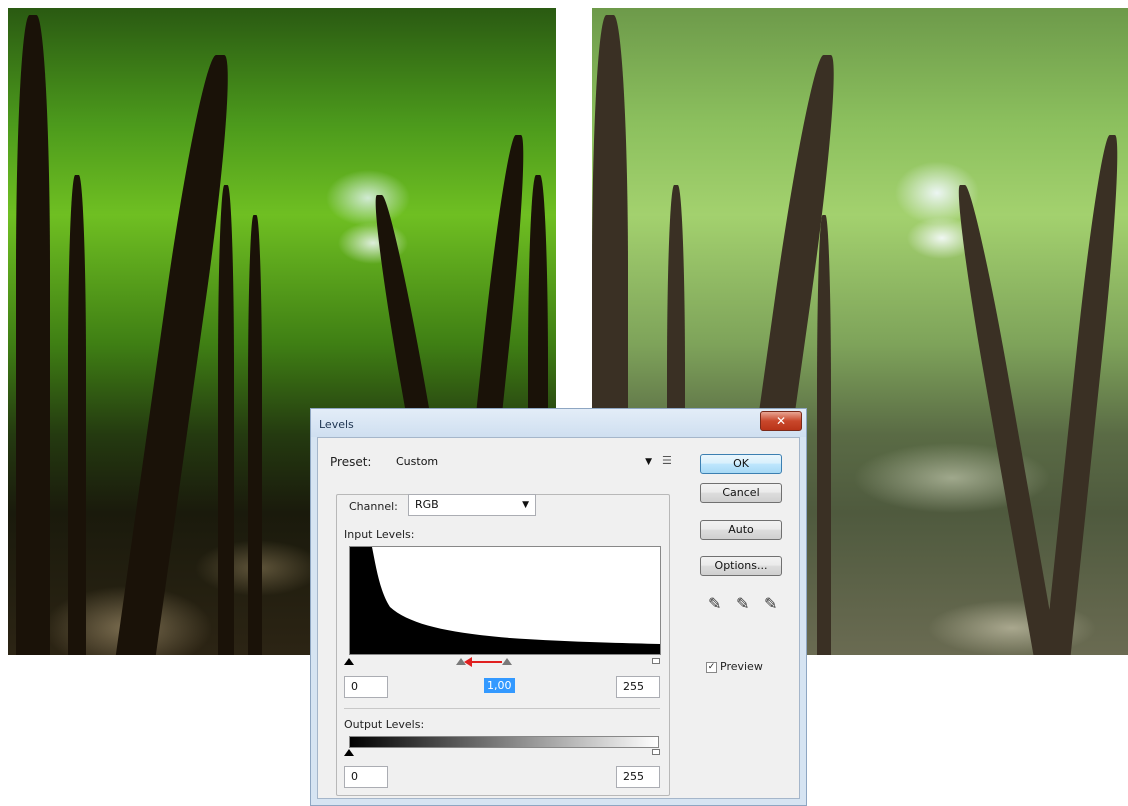 The height and width of the screenshot is (806, 1128). I want to click on channel-select: RGB ▼, so click(472, 505).